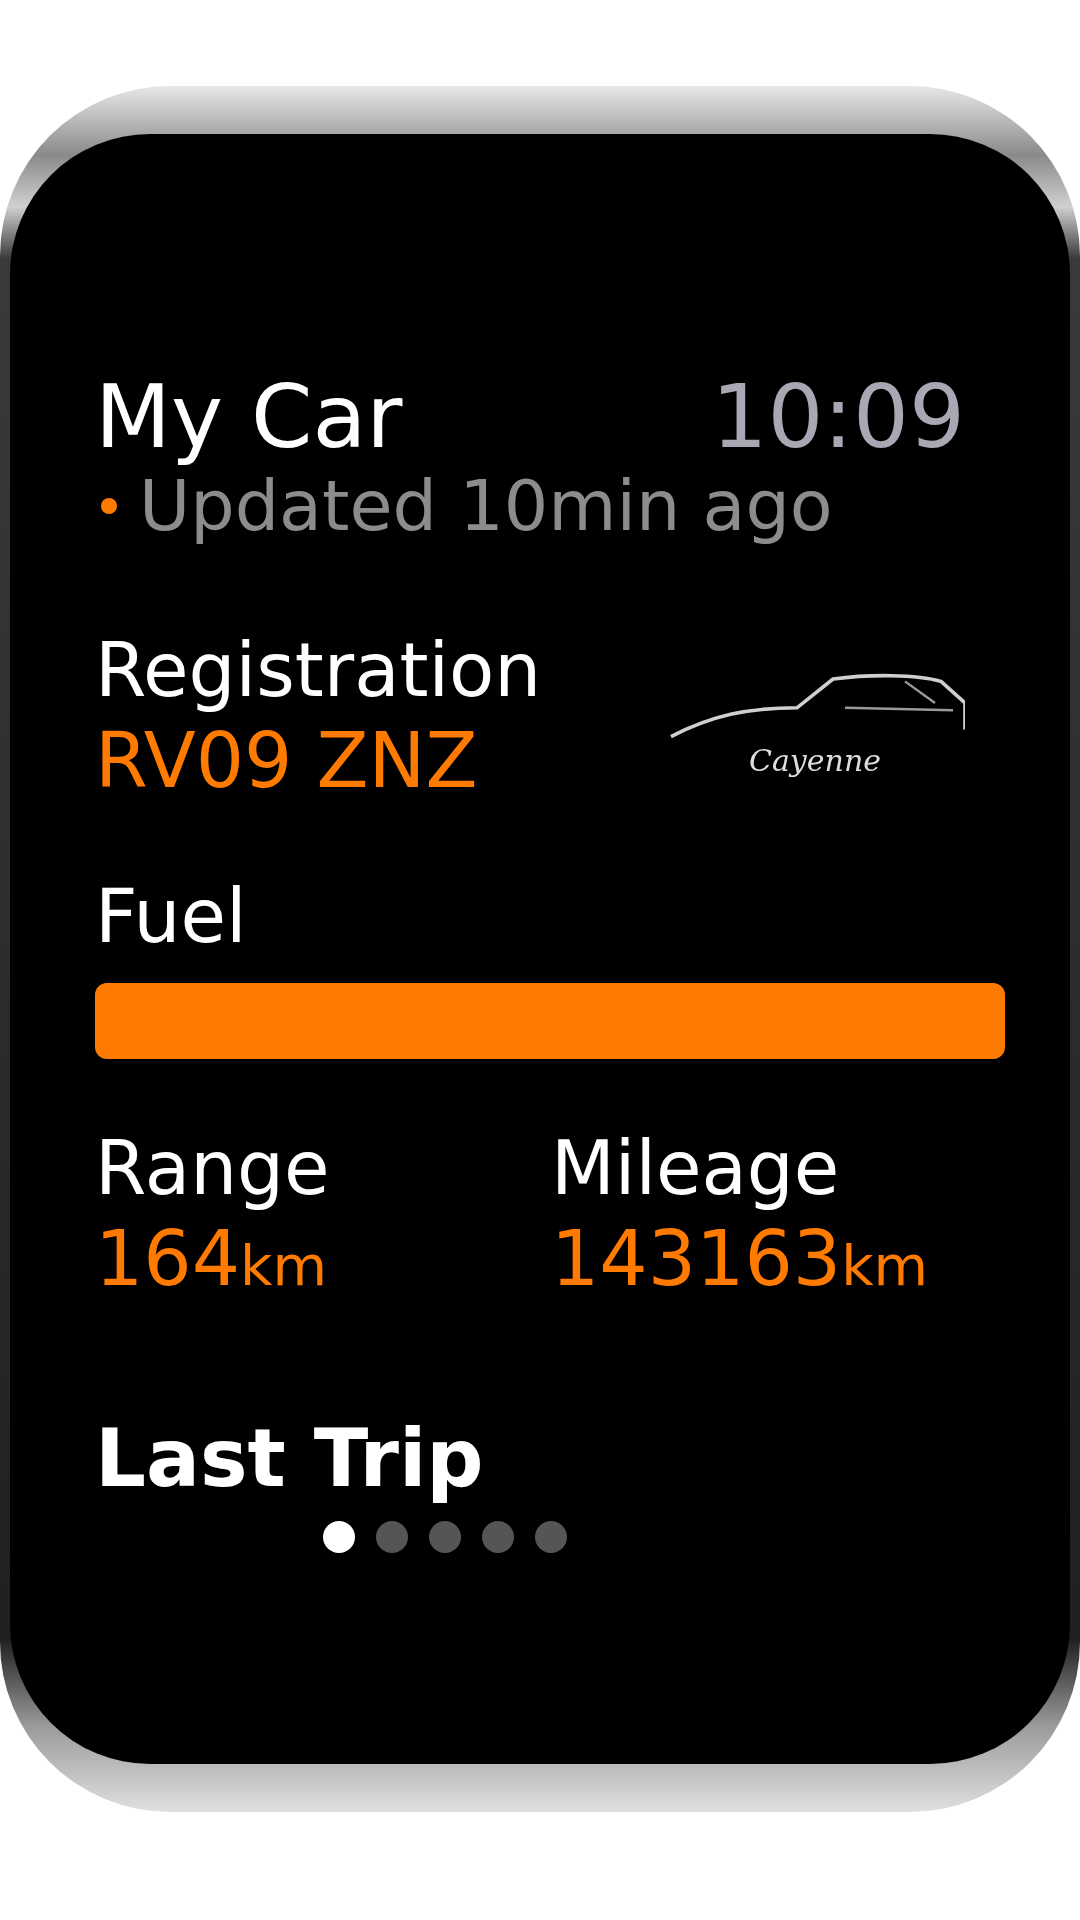 This screenshot has height=1920, width=1080. I want to click on stat-value: 164km, so click(212, 1259).